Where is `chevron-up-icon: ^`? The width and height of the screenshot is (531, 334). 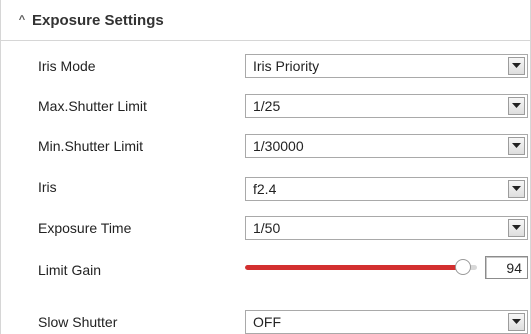 chevron-up-icon: ^ is located at coordinates (22, 20).